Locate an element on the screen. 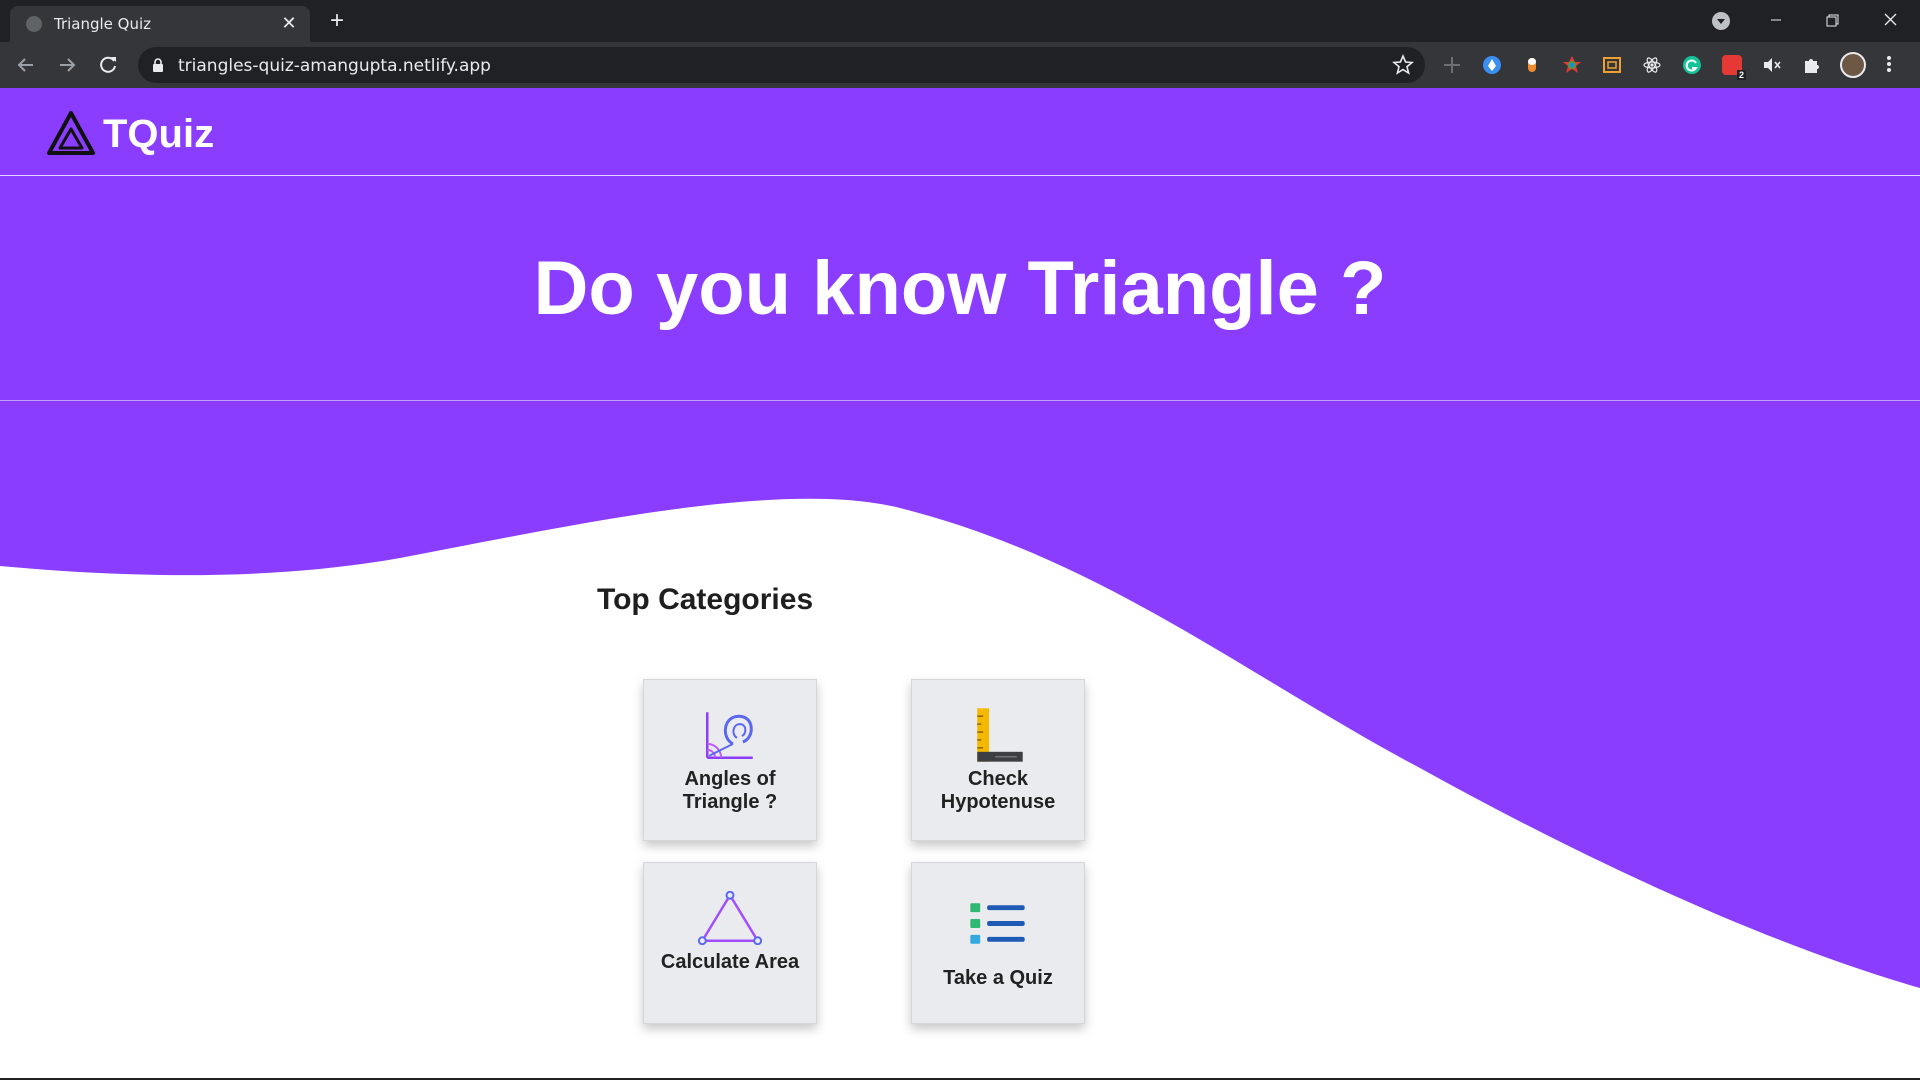  forward-arrow-icon is located at coordinates (68, 65).